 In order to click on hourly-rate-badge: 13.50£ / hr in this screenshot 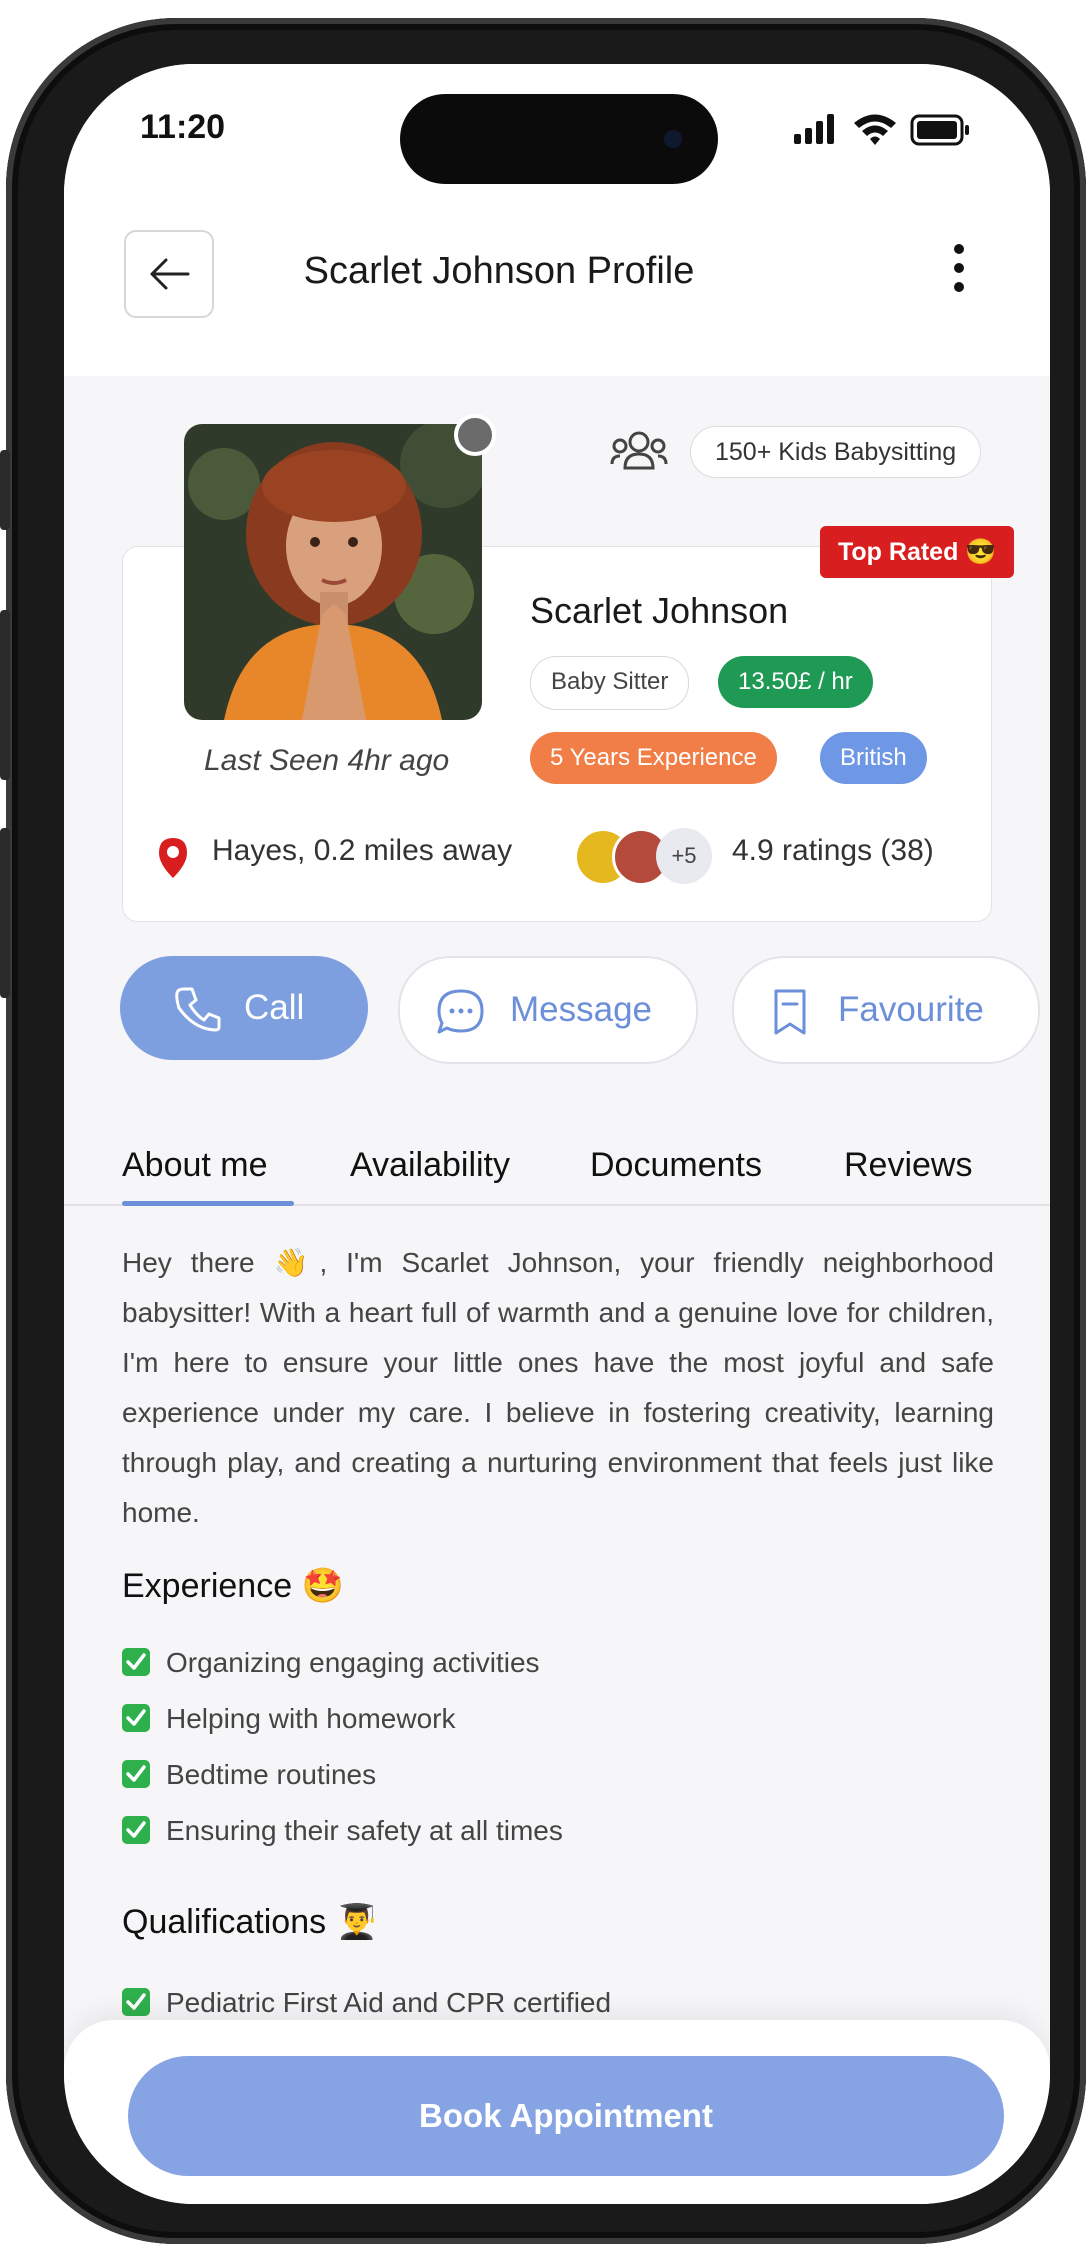, I will do `click(795, 682)`.